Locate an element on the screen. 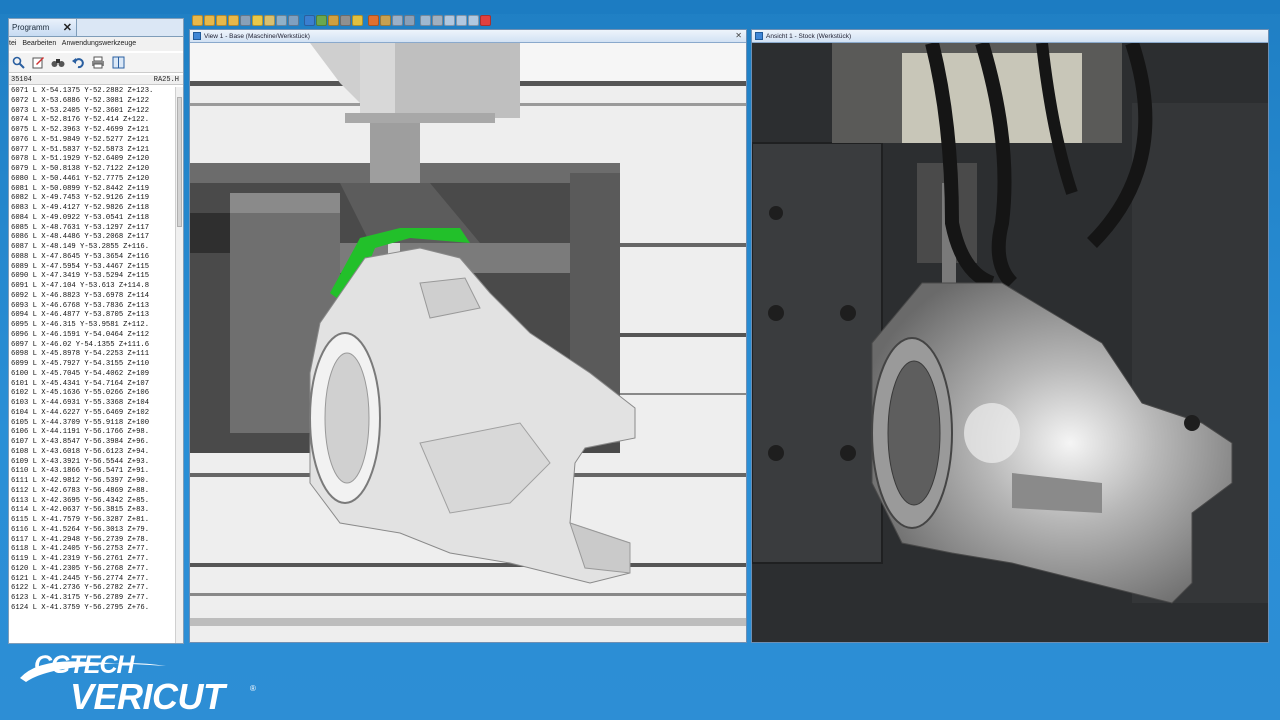 This screenshot has width=1280, height=720. find-icon is located at coordinates (58, 63).